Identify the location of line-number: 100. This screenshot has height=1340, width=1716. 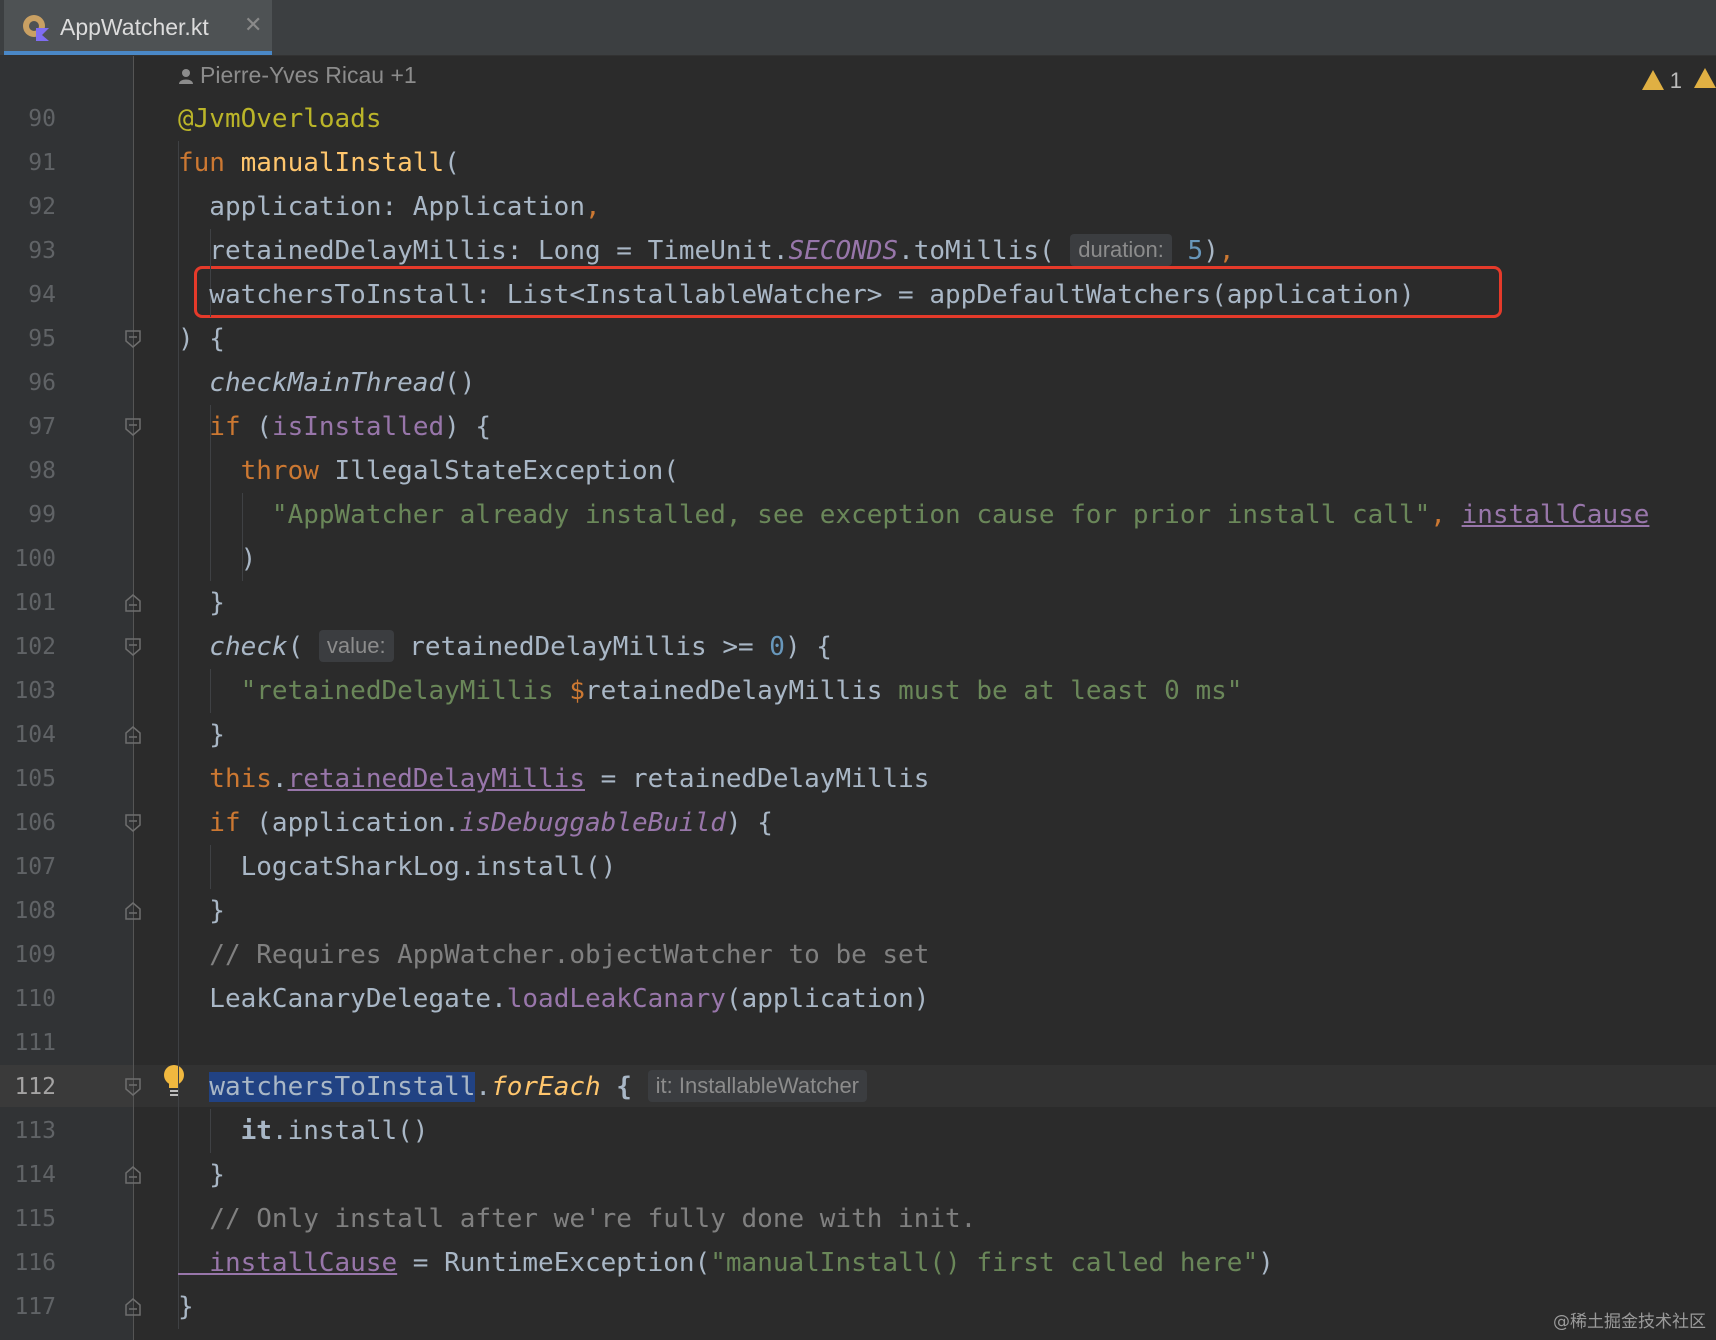
(35, 559).